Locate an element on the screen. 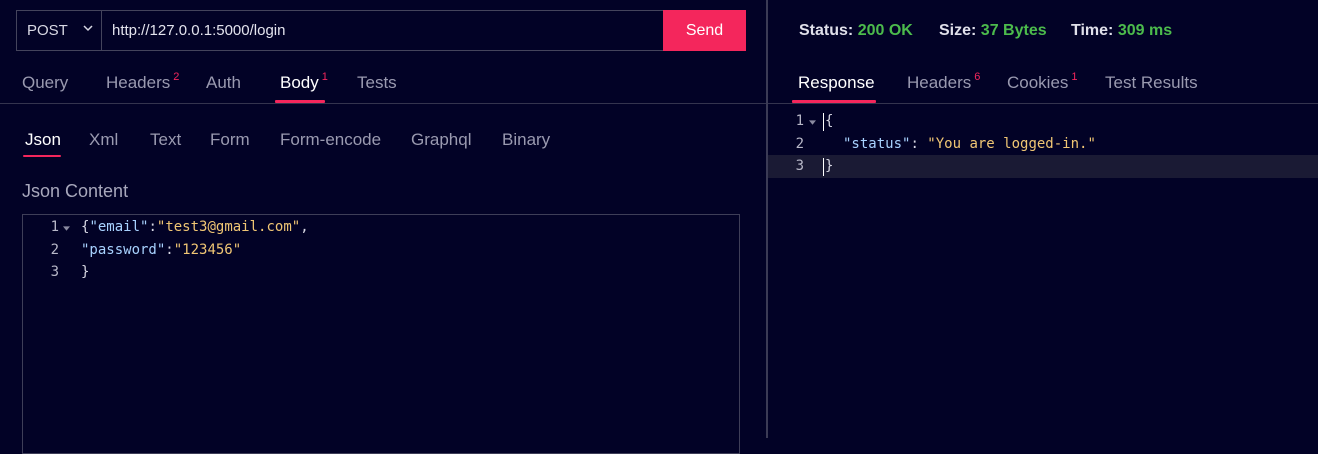  size-value: 37 Bytes is located at coordinates (1013, 30).